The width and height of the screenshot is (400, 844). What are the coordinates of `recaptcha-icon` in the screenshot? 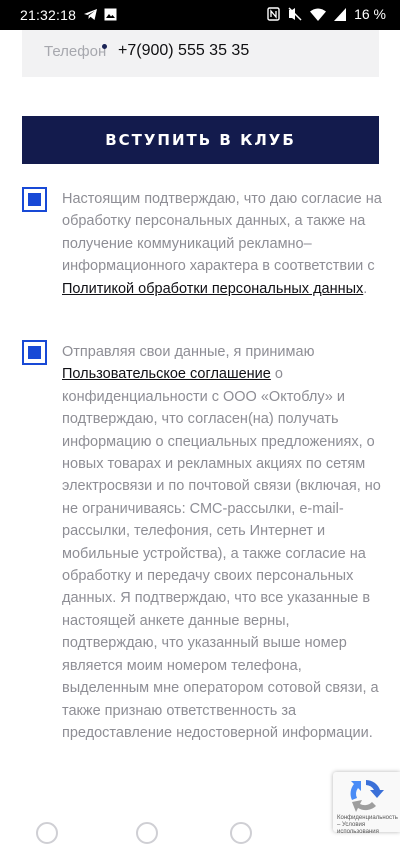 It's located at (367, 796).